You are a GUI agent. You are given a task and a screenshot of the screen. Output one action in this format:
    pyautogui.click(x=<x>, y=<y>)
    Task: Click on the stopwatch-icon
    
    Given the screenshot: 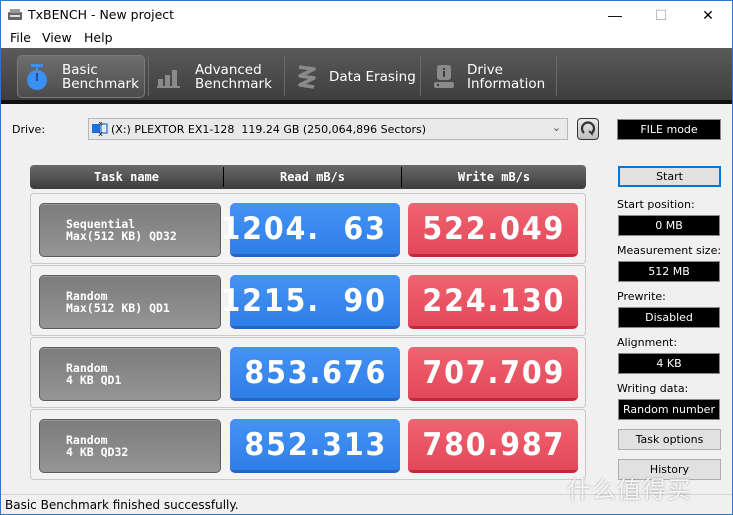 What is the action you would take?
    pyautogui.click(x=37, y=76)
    